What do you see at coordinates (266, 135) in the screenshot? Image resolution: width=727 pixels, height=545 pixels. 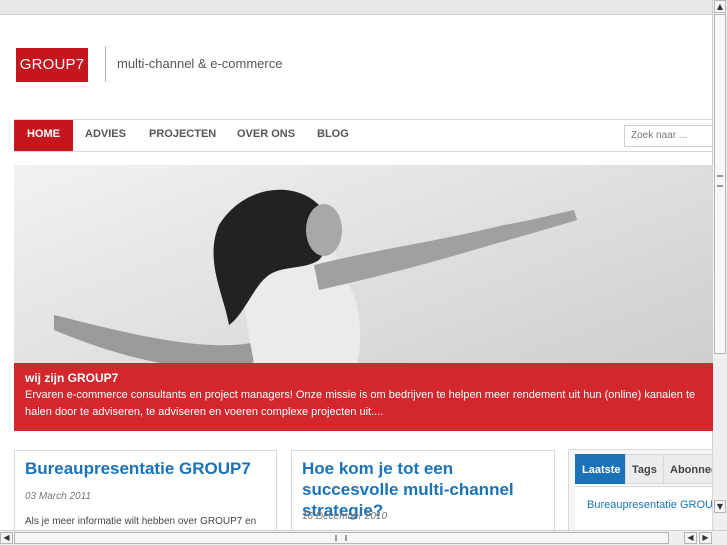 I see `nav-item-over-ons: OVER ONS` at bounding box center [266, 135].